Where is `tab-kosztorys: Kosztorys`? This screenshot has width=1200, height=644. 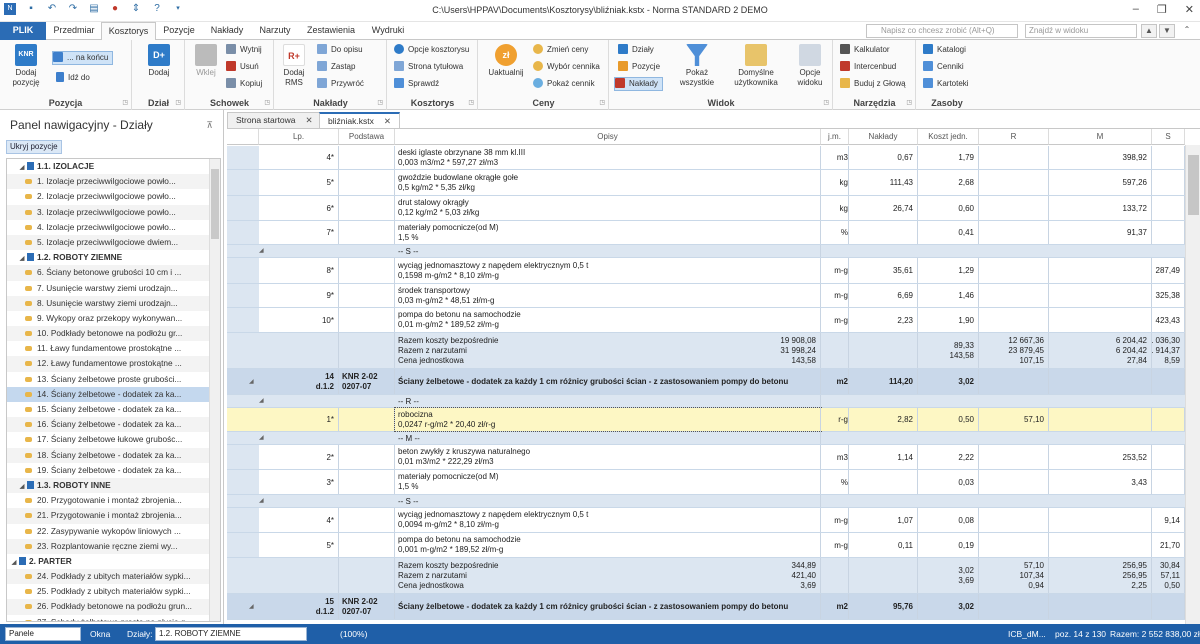 tab-kosztorys: Kosztorys is located at coordinates (128, 31).